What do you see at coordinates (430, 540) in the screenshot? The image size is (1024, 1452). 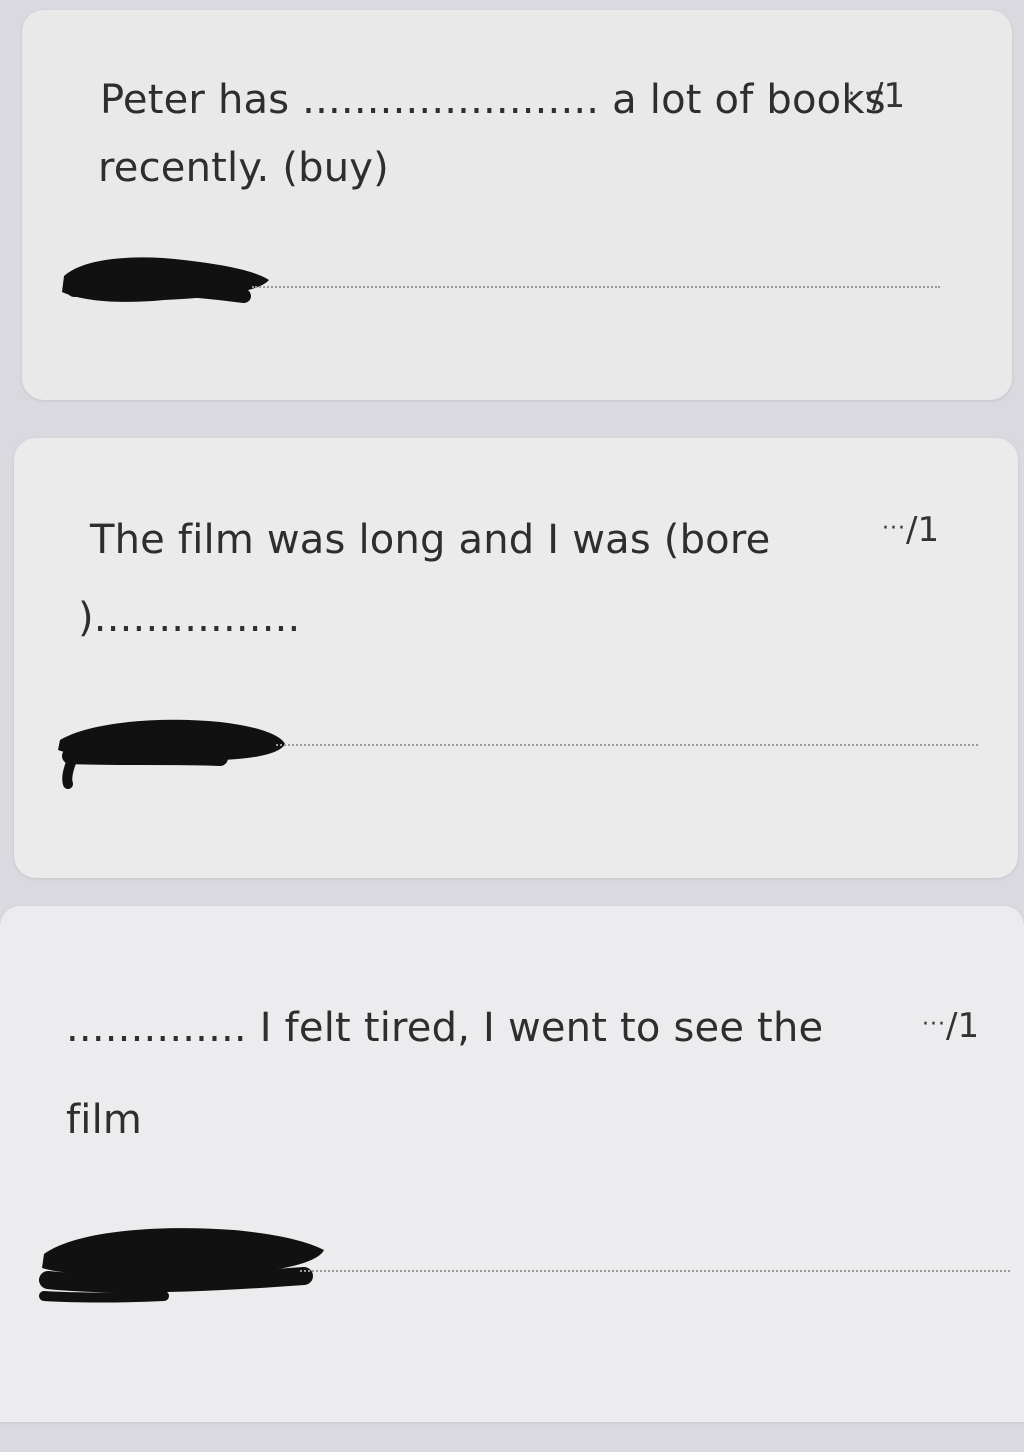 I see `question-text-line-1: The film was long and I was (bore` at bounding box center [430, 540].